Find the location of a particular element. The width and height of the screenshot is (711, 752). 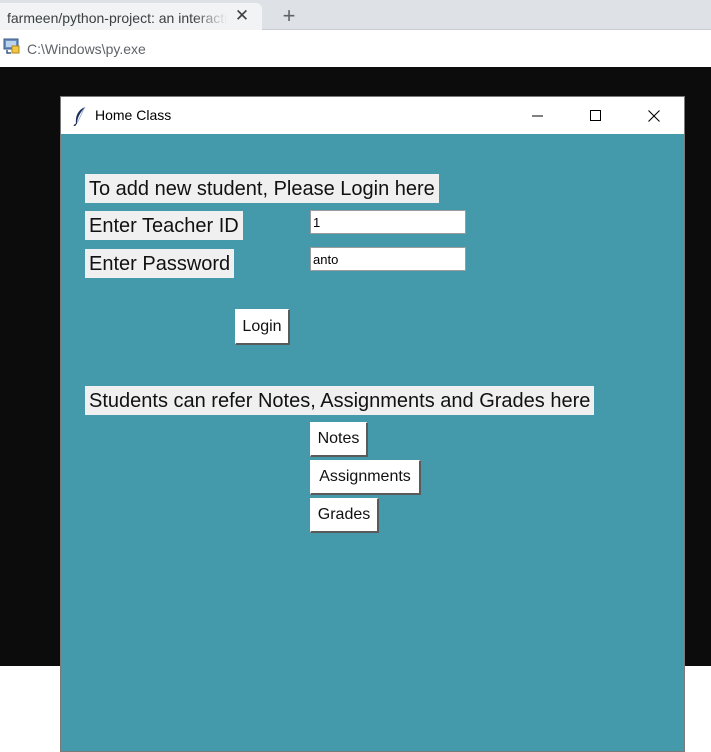

teacher-id-label: Enter Teacher ID is located at coordinates (164, 225).